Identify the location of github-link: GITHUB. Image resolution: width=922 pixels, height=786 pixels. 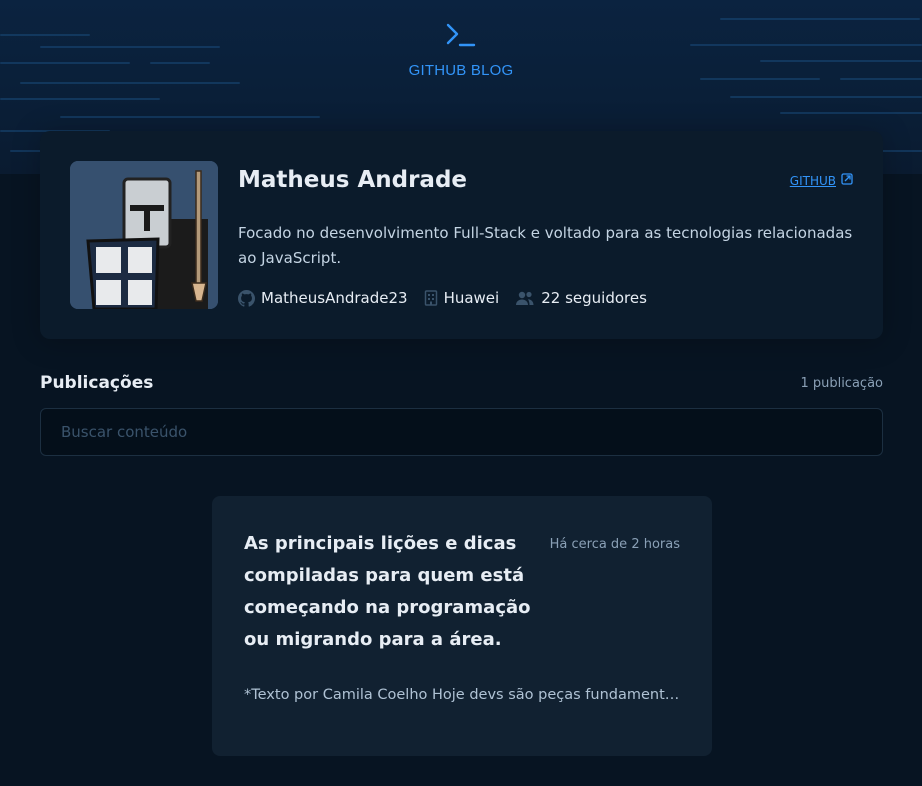
(821, 180).